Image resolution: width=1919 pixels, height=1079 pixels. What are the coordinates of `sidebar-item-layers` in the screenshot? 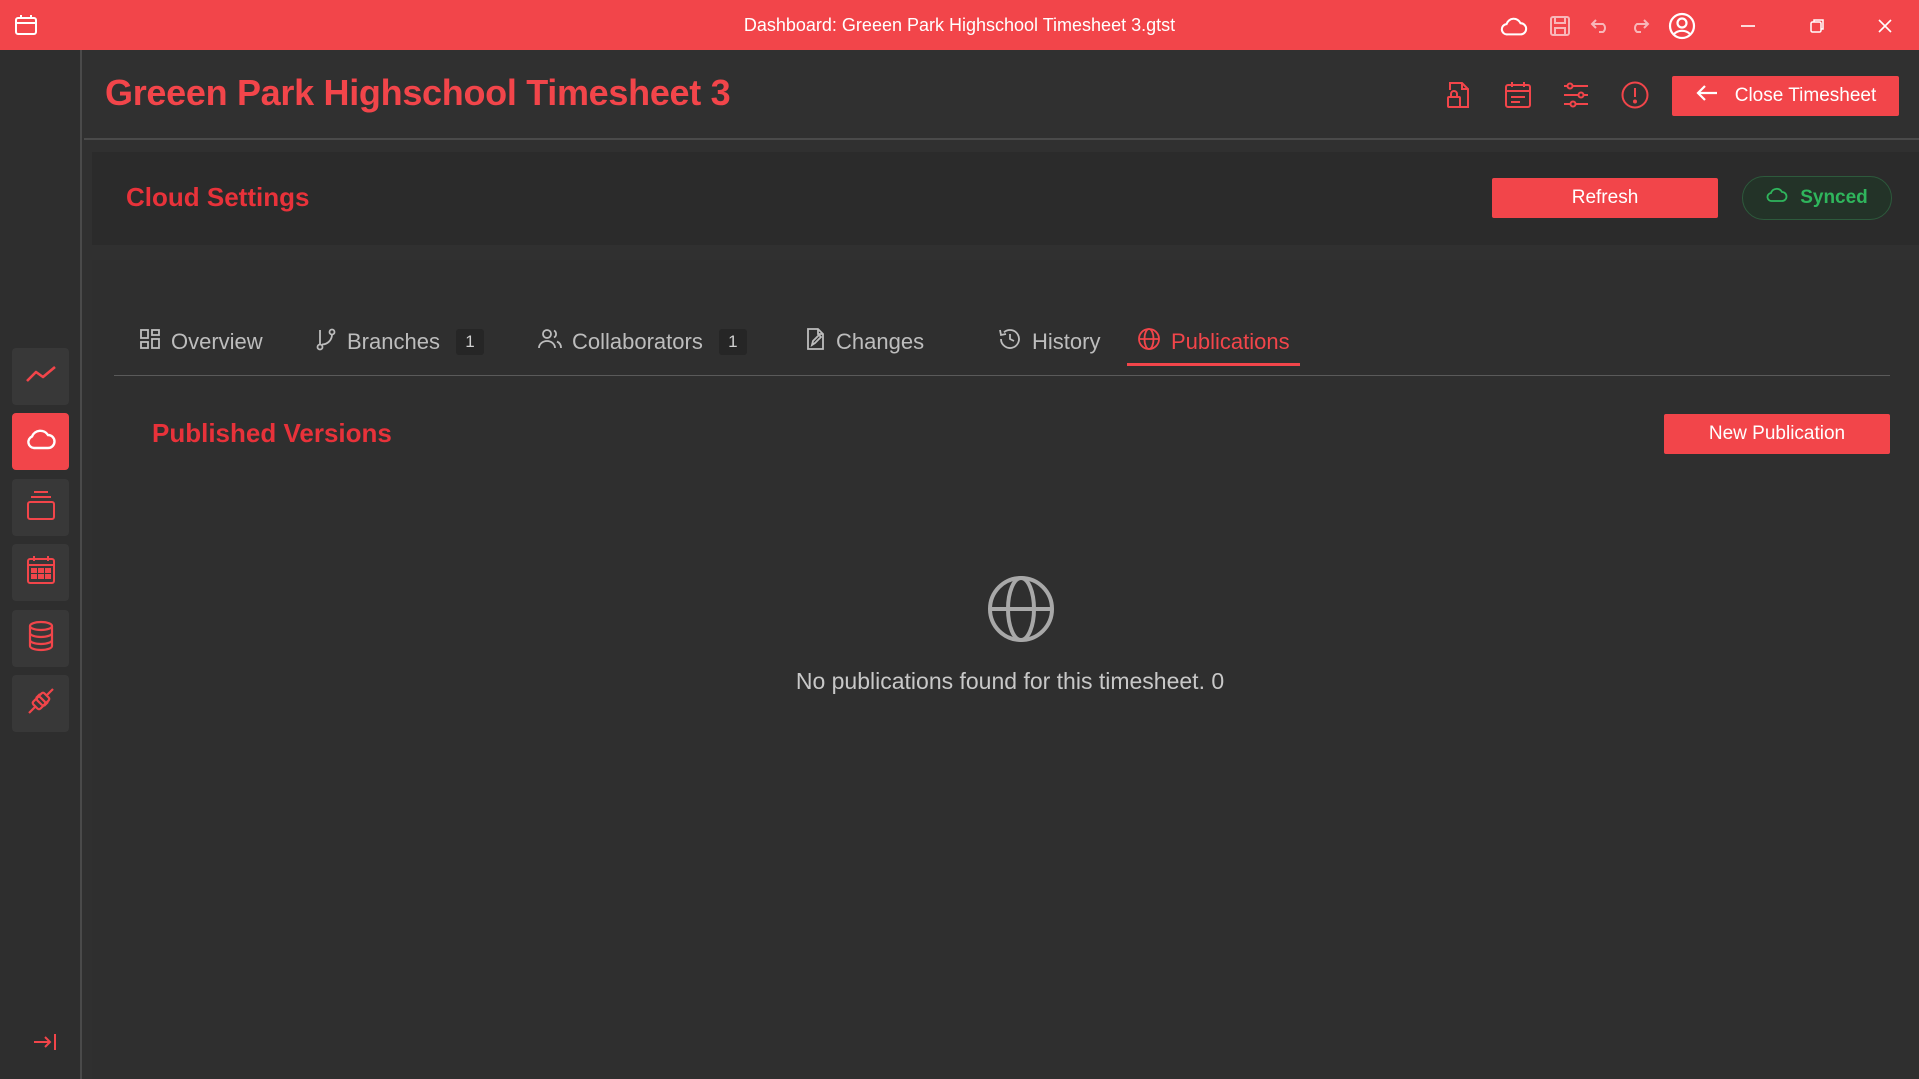 It's located at (40, 507).